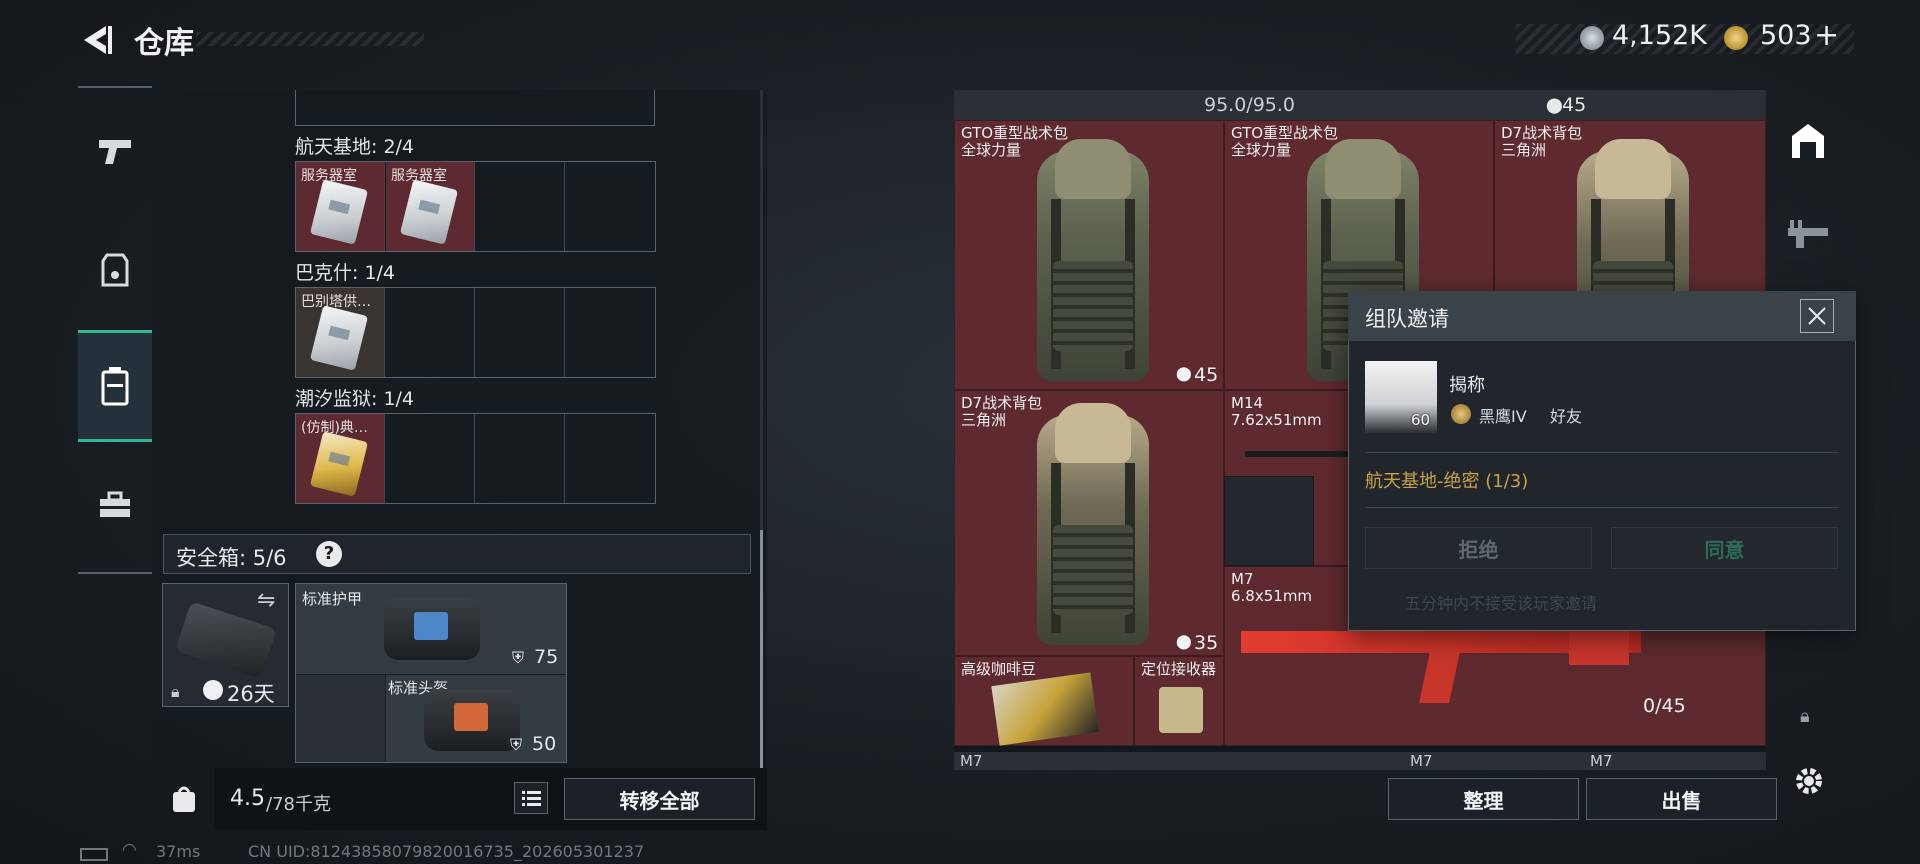 The image size is (1920, 864). Describe the element at coordinates (1360, 761) in the screenshot. I see `stash-bottom-row` at that location.